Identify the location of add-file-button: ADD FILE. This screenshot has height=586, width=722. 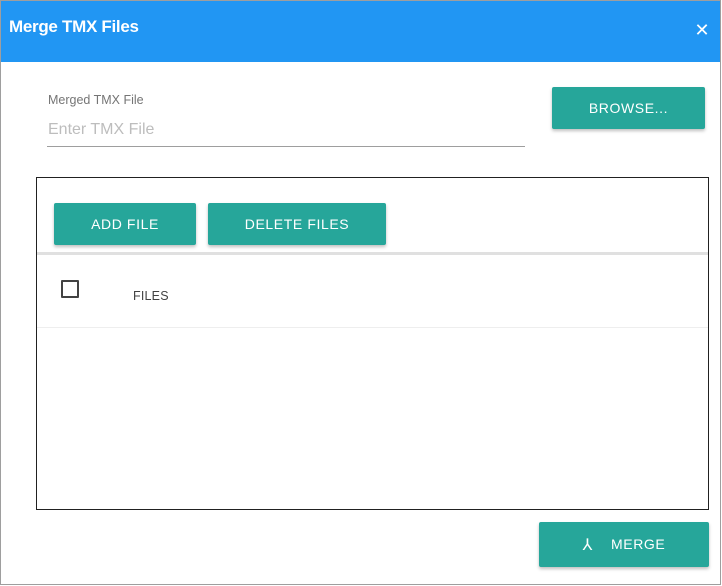
(125, 224).